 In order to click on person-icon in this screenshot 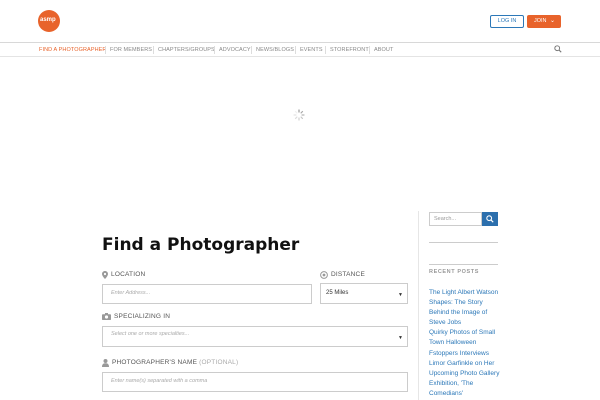, I will do `click(105, 363)`.